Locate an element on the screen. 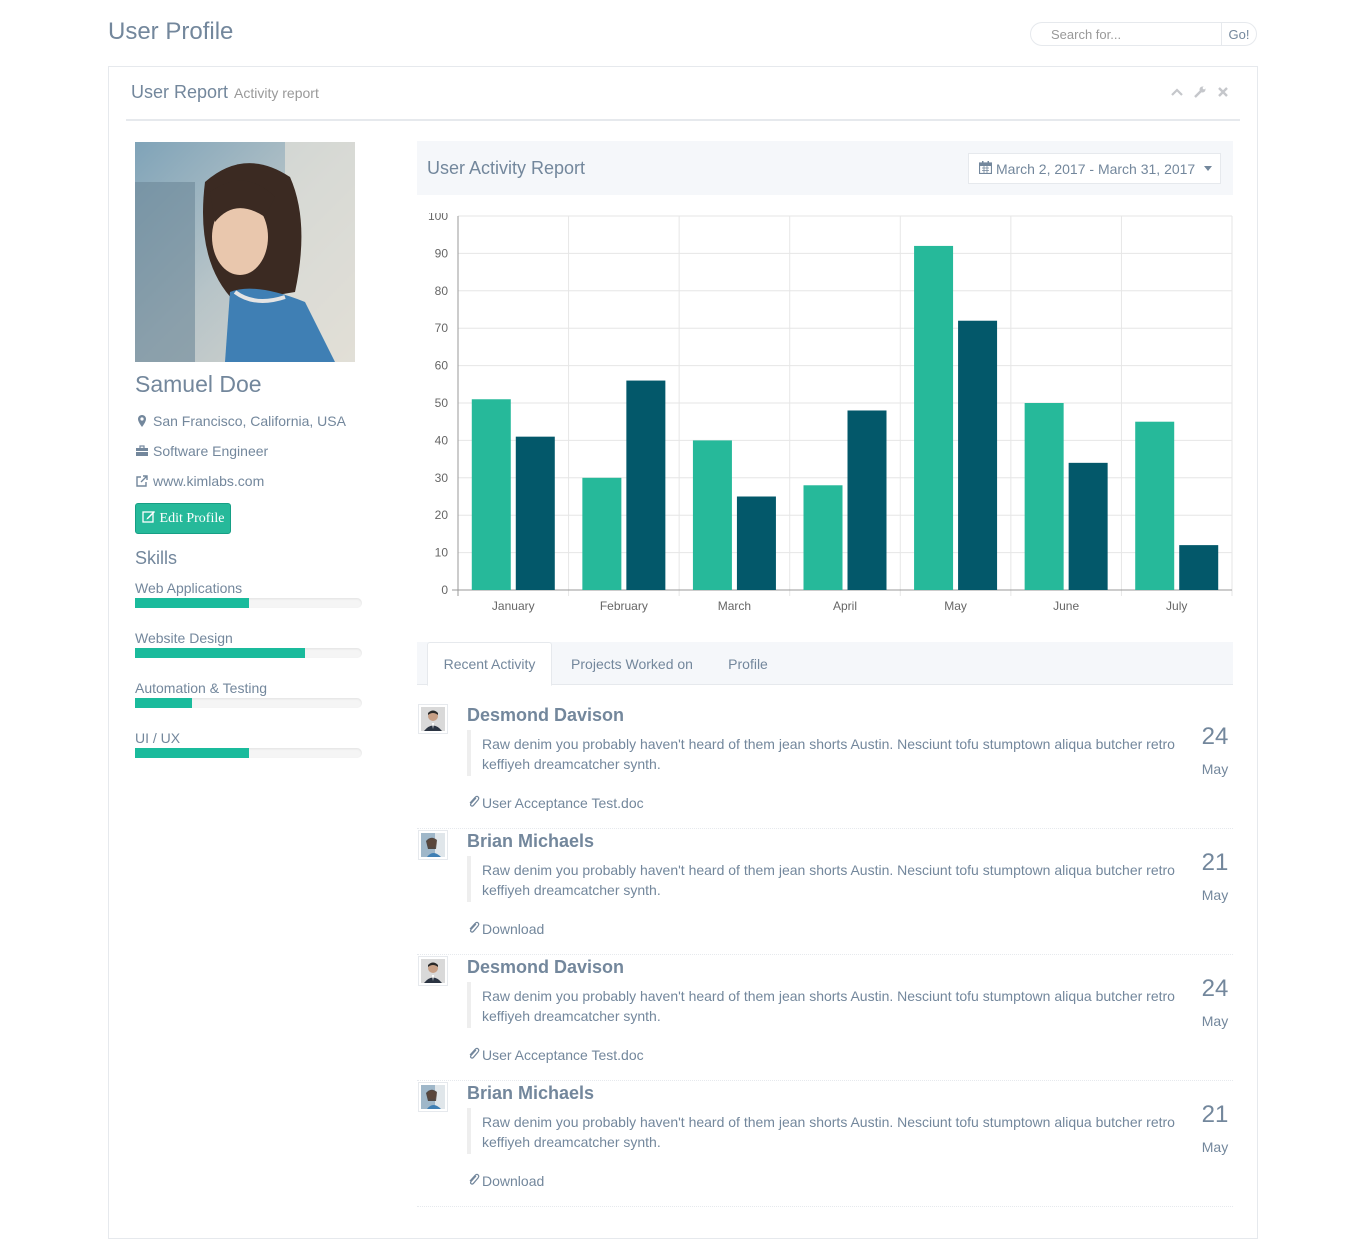  job-text: Software Engineer is located at coordinates (211, 451).